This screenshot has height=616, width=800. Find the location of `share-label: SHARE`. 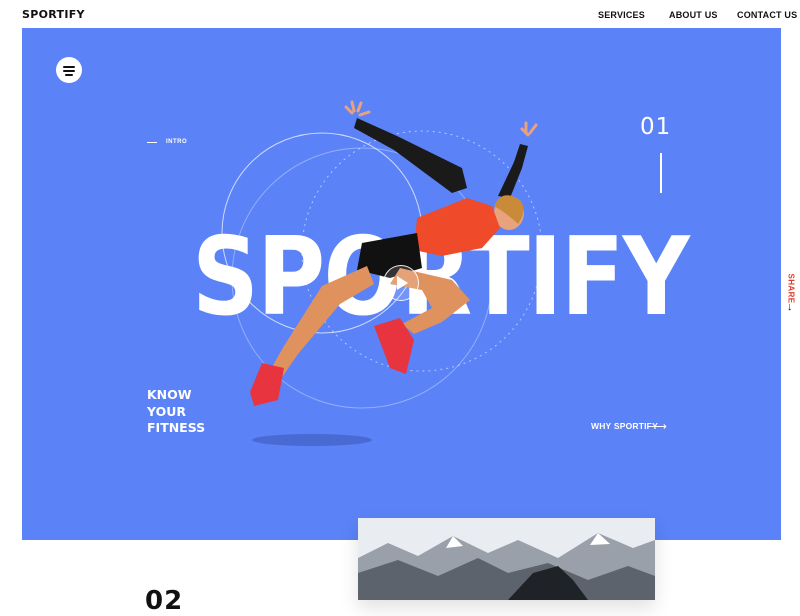

share-label: SHARE is located at coordinates (791, 288).